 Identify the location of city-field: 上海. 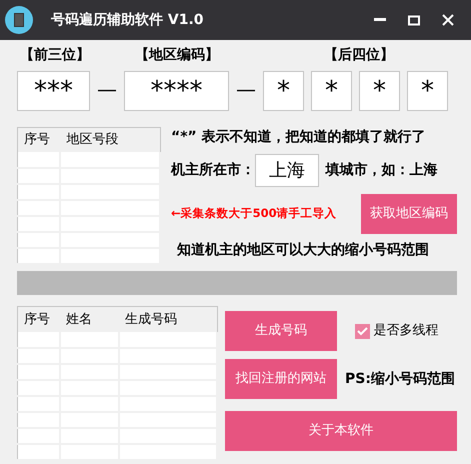
(287, 170).